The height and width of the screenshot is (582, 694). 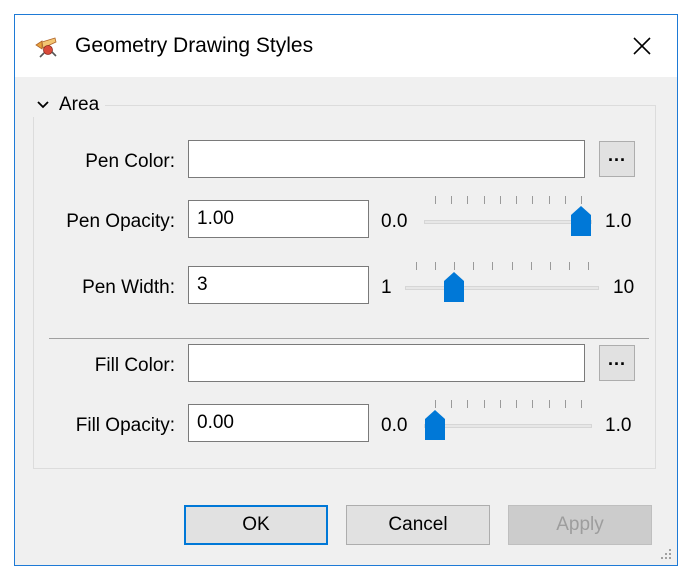 What do you see at coordinates (125, 425) in the screenshot?
I see `fill-opacity-label: Fill Opacity:` at bounding box center [125, 425].